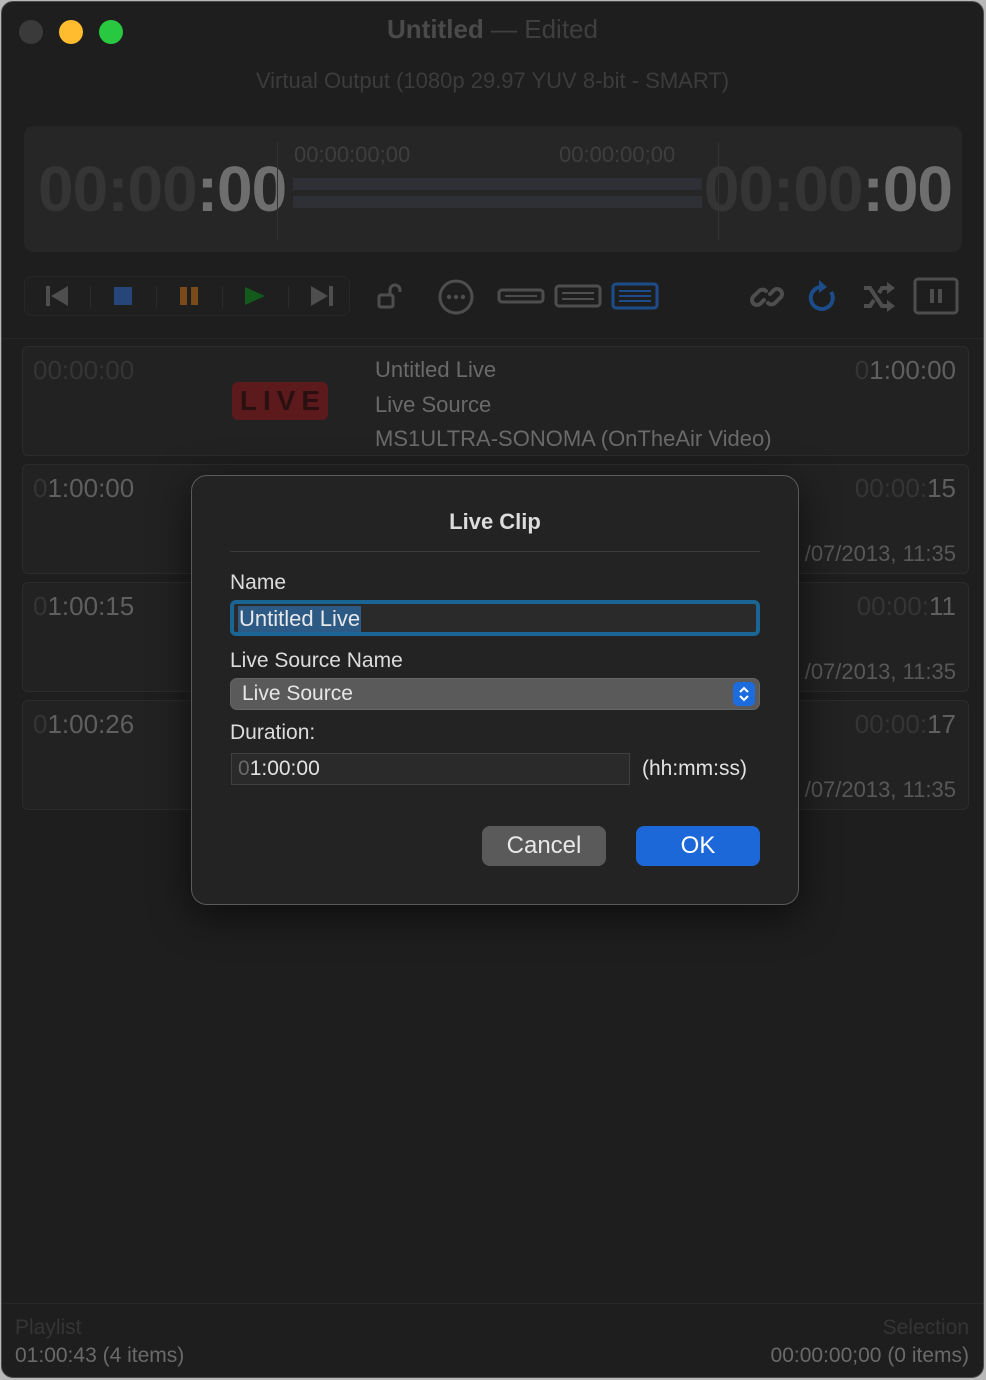 This screenshot has height=1380, width=986. Describe the element at coordinates (941, 724) in the screenshot. I see `item-duration-lit: 17` at that location.